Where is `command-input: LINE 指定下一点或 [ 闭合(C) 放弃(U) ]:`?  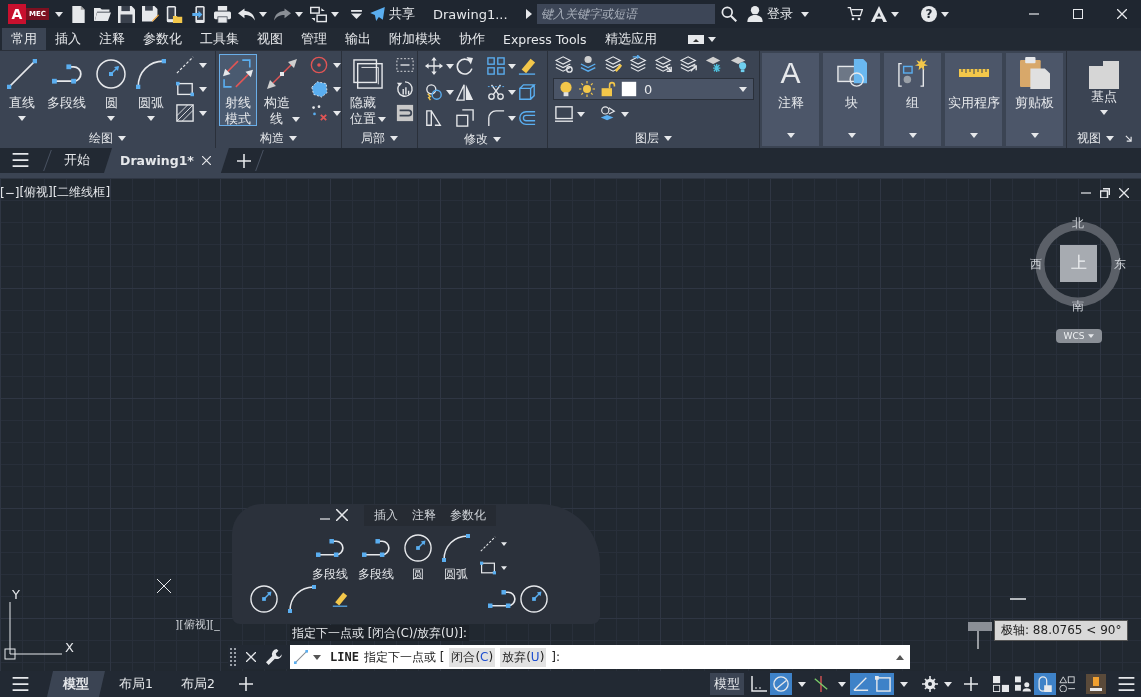 command-input: LINE 指定下一点或 [ 闭合(C) 放弃(U) ]: is located at coordinates (600, 657).